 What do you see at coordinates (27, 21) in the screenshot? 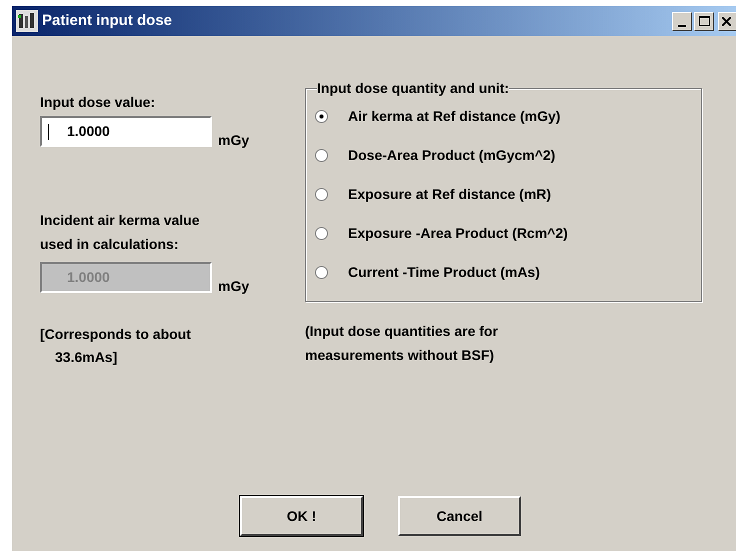
I see `app-icon` at bounding box center [27, 21].